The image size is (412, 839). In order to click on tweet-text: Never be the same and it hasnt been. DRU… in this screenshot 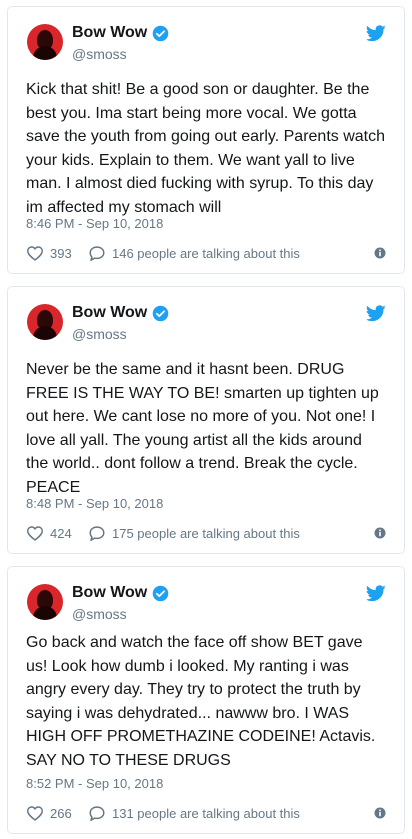, I will do `click(202, 428)`.